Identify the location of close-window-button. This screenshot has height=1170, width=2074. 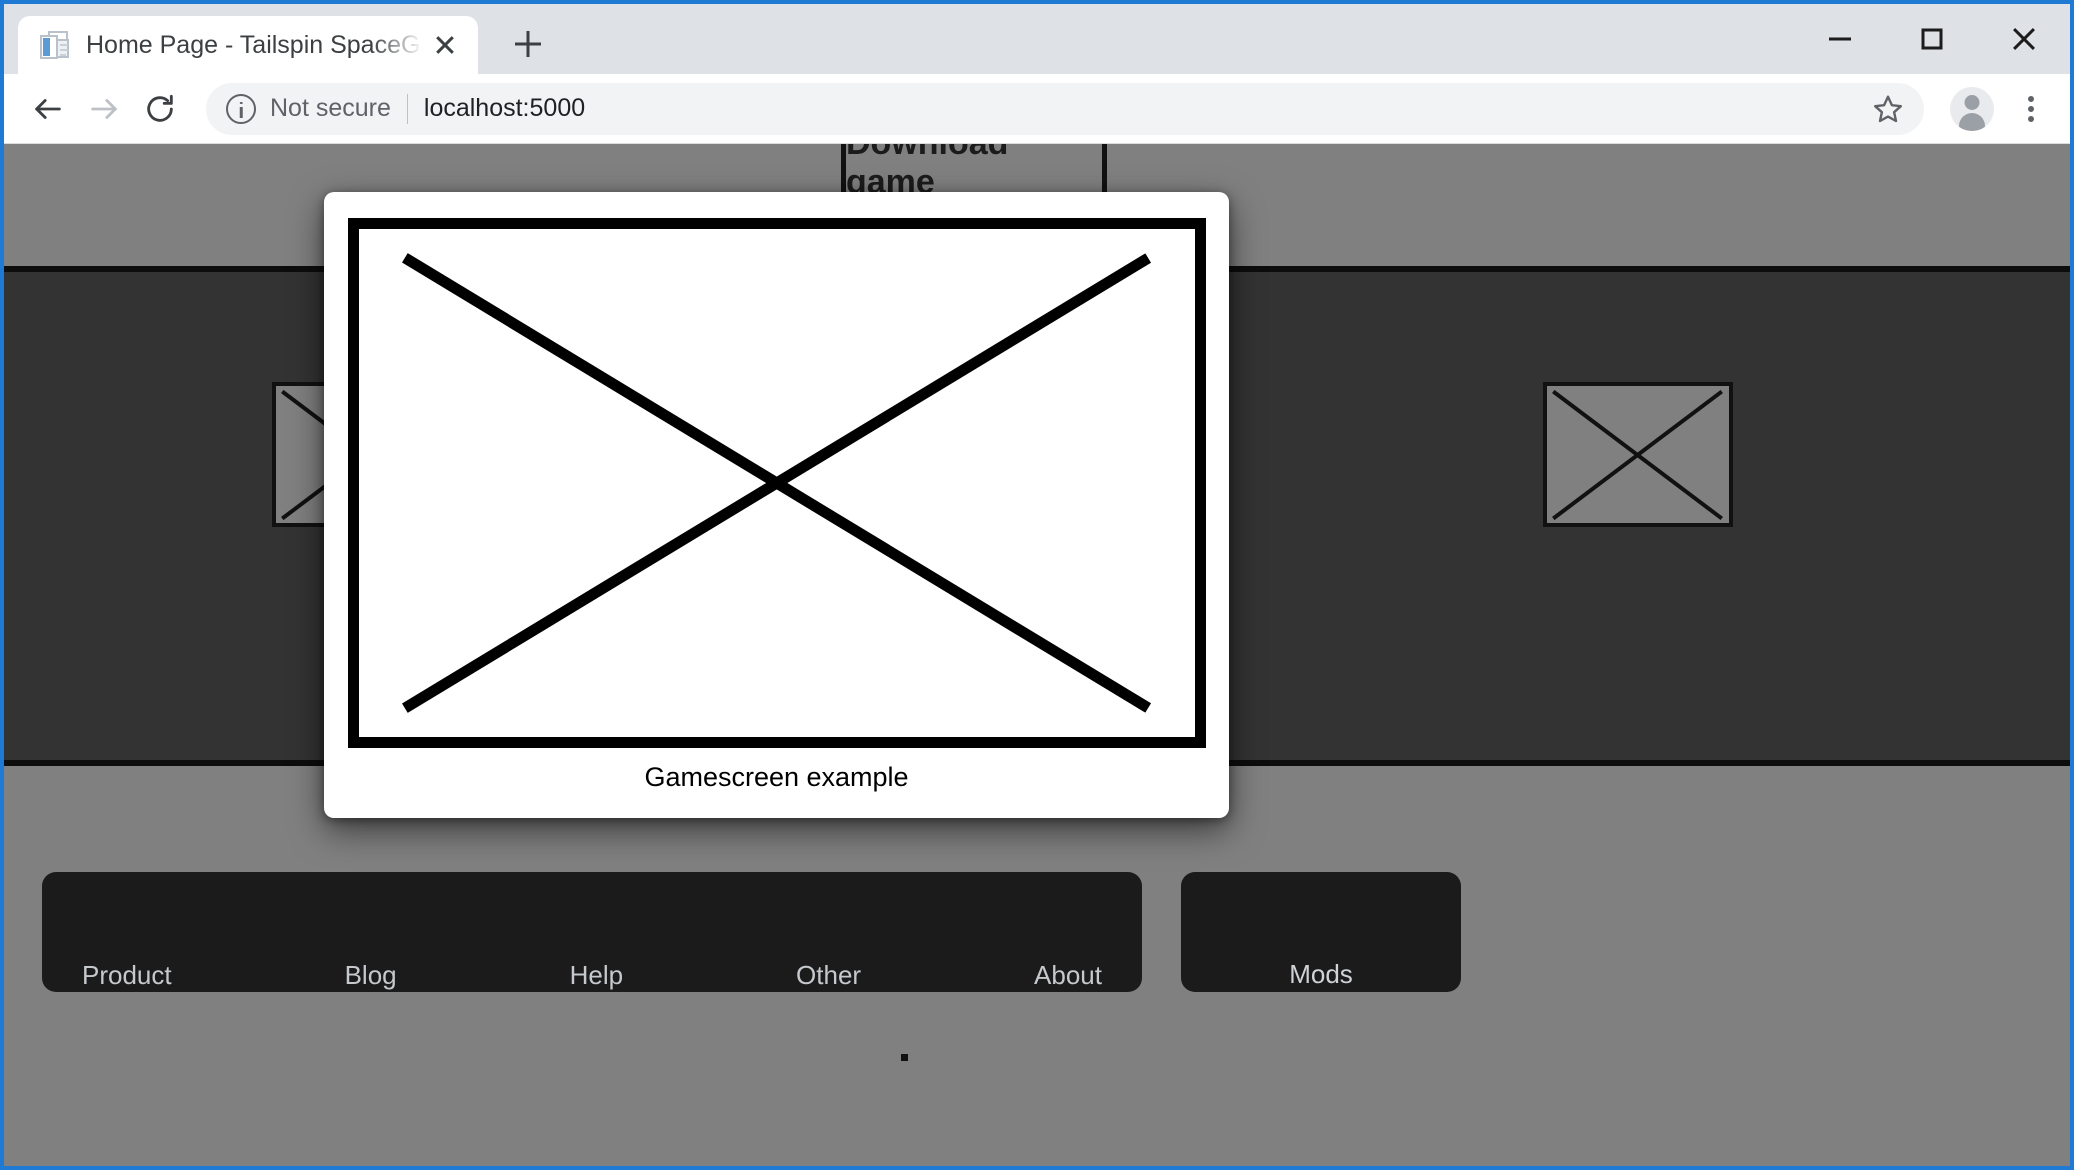
(2024, 39).